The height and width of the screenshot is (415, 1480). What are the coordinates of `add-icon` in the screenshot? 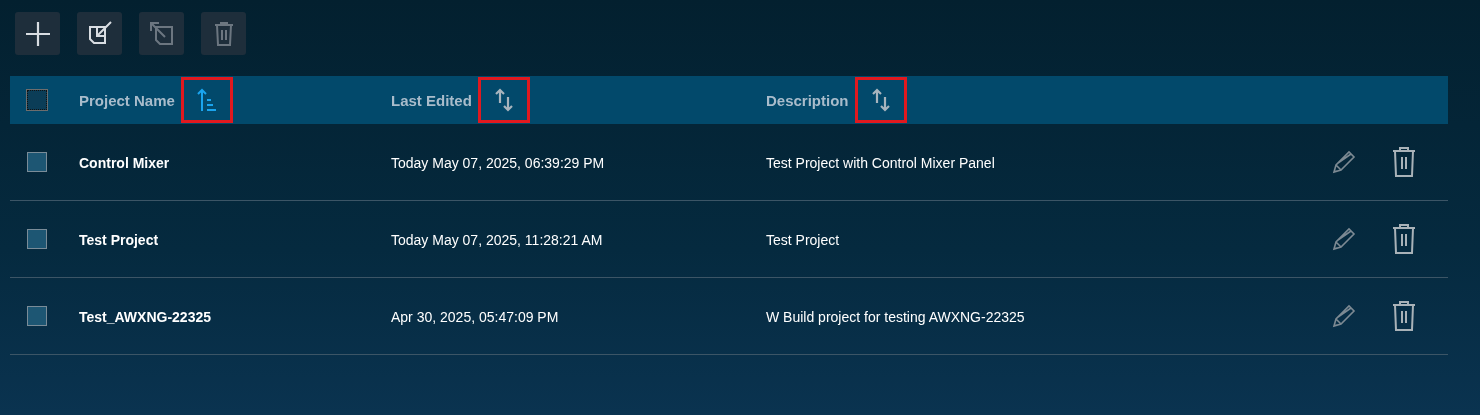 It's located at (37, 33).